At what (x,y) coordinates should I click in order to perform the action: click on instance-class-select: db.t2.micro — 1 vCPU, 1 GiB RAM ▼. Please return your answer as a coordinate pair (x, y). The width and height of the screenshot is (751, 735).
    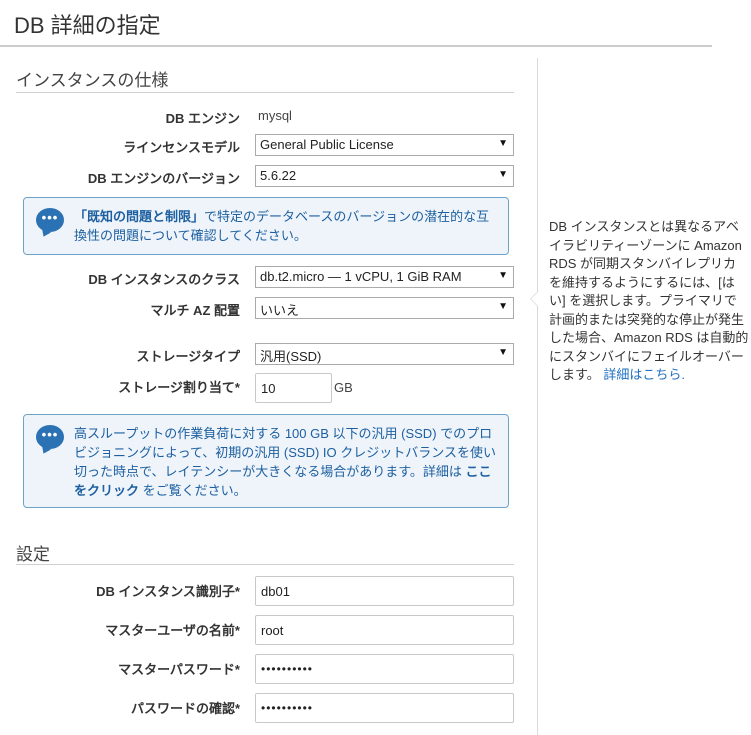
    Looking at the image, I should click on (384, 277).